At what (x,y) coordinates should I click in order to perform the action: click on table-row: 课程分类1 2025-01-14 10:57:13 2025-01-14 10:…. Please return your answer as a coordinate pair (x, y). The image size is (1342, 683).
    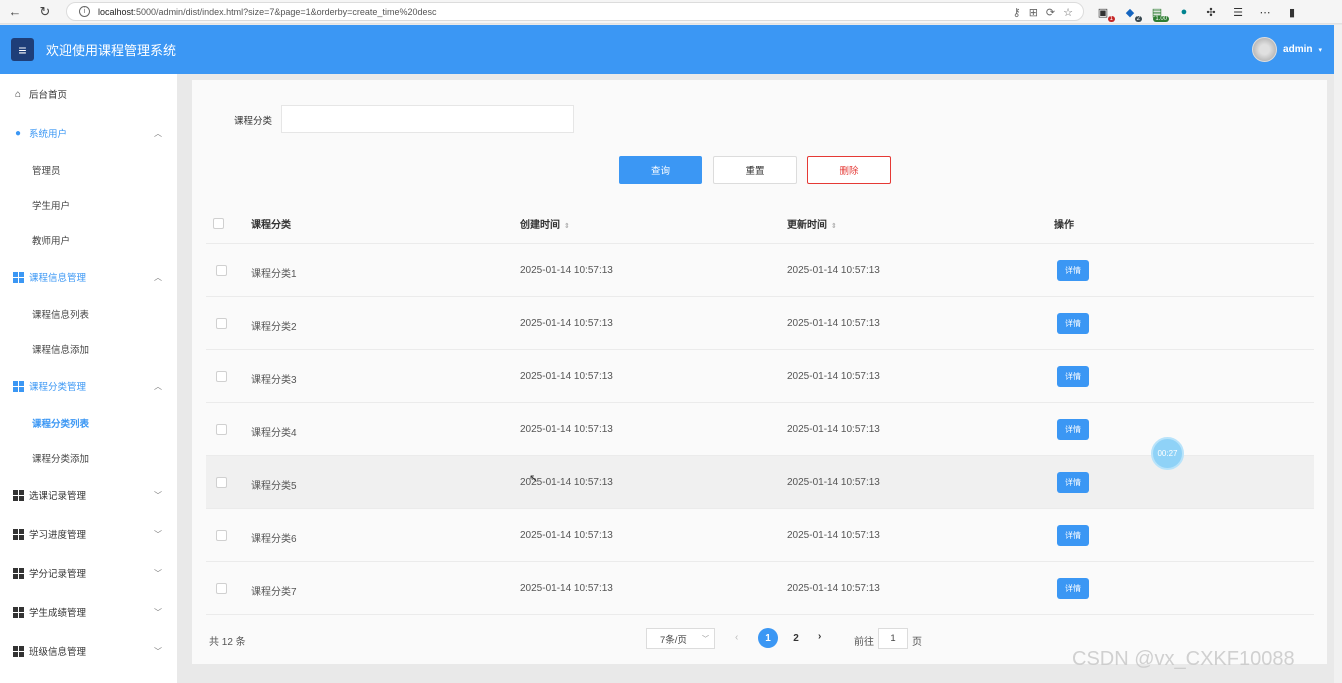
    Looking at the image, I should click on (760, 270).